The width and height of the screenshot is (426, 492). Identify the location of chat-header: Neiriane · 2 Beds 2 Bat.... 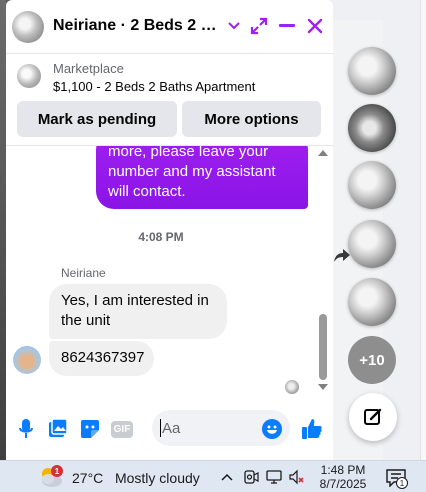
(169, 27).